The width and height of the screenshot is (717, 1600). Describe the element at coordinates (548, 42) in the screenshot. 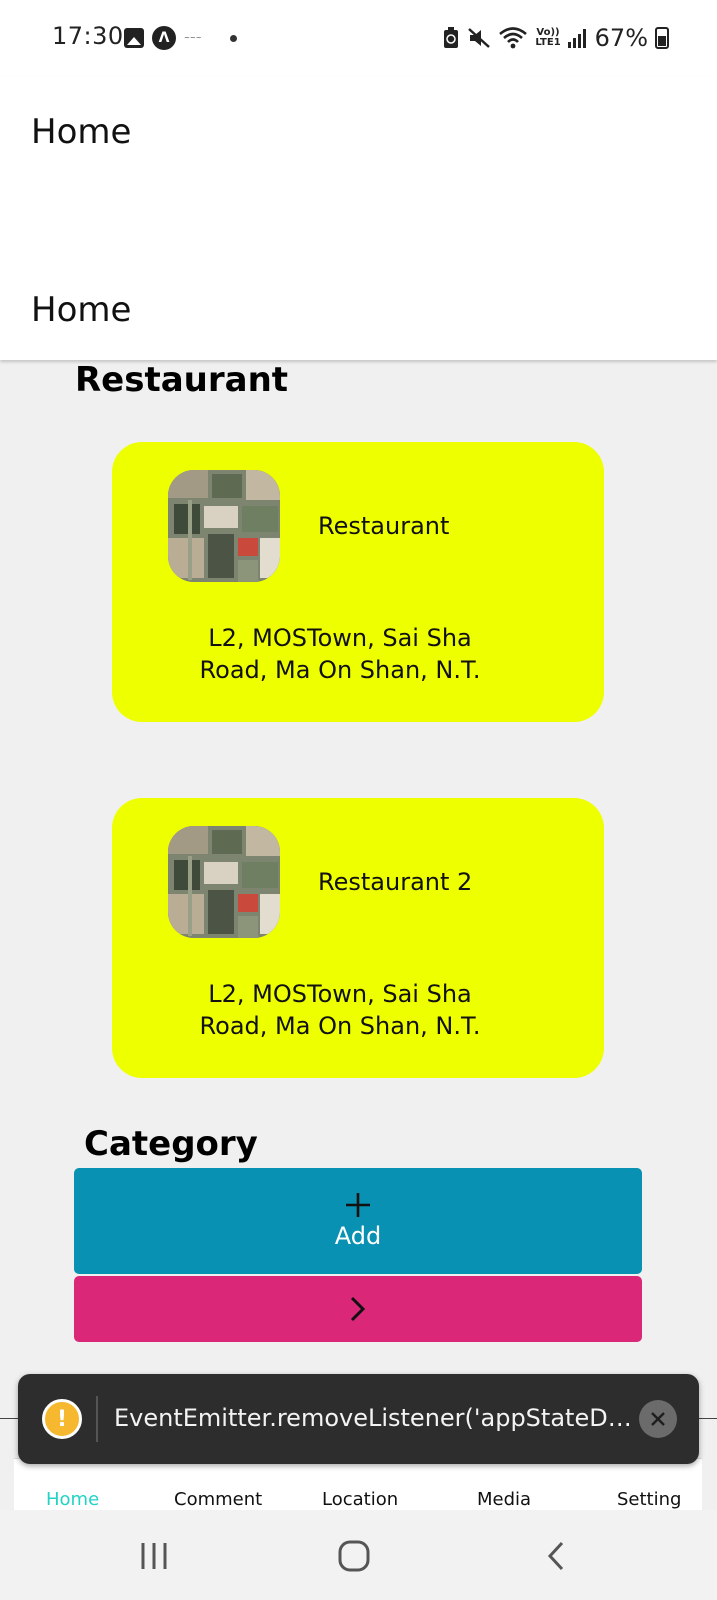

I see `lte-label-bottom: LTE1` at that location.